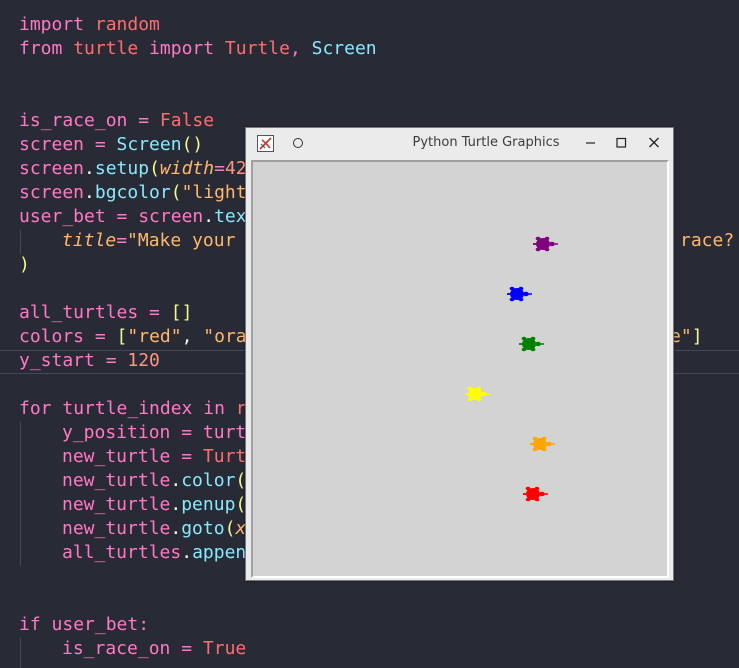  I want to click on maximize-button, so click(621, 143).